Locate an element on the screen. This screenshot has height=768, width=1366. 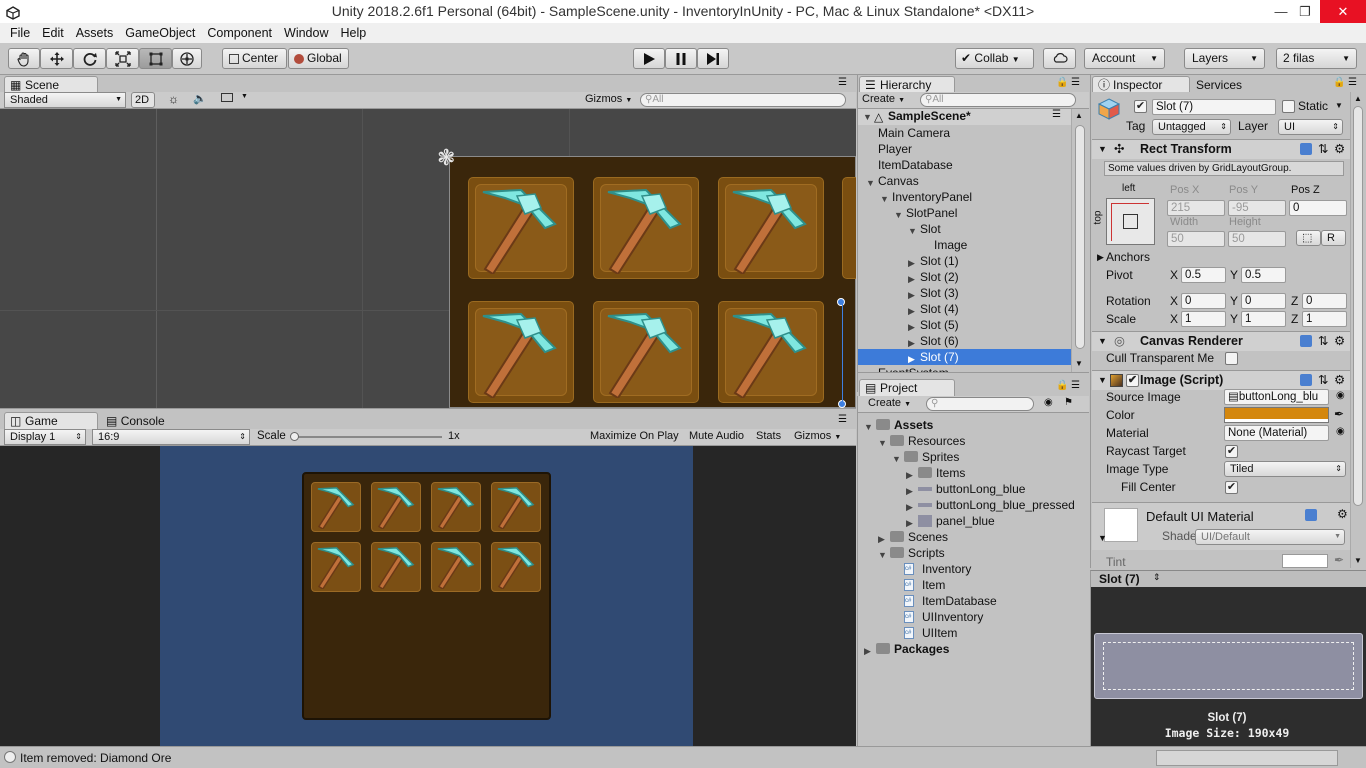
account-dropdown: Account ▼ is located at coordinates (1124, 58).